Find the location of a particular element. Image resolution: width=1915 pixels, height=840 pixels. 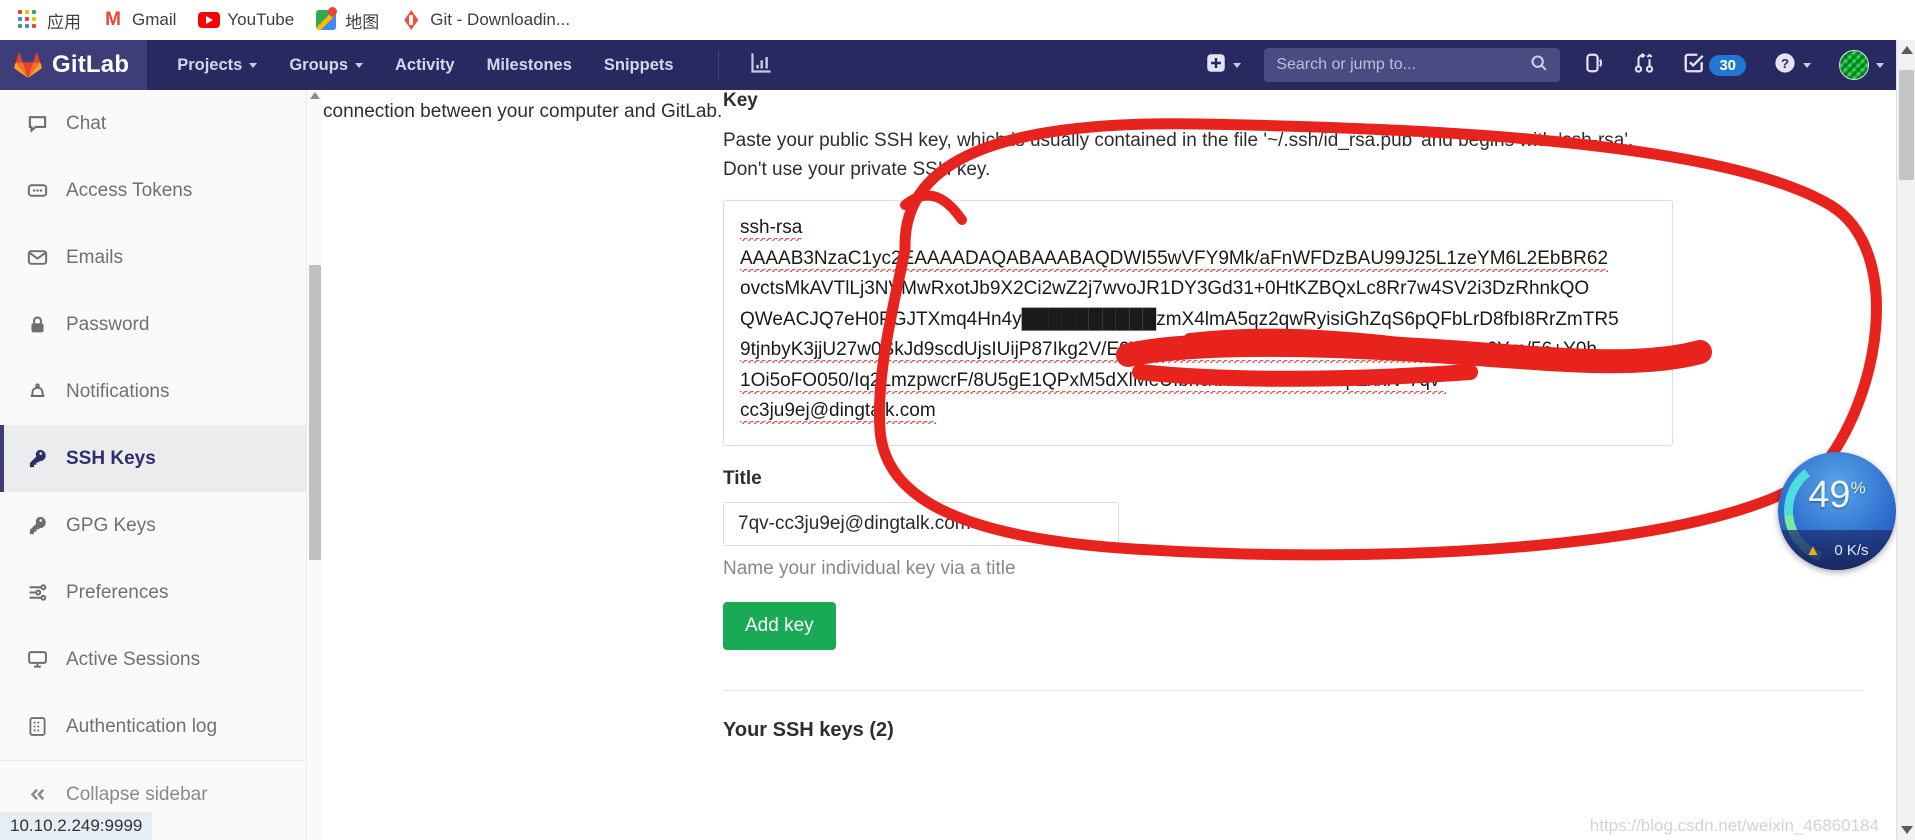

todos-button: 30 is located at coordinates (1714, 65).